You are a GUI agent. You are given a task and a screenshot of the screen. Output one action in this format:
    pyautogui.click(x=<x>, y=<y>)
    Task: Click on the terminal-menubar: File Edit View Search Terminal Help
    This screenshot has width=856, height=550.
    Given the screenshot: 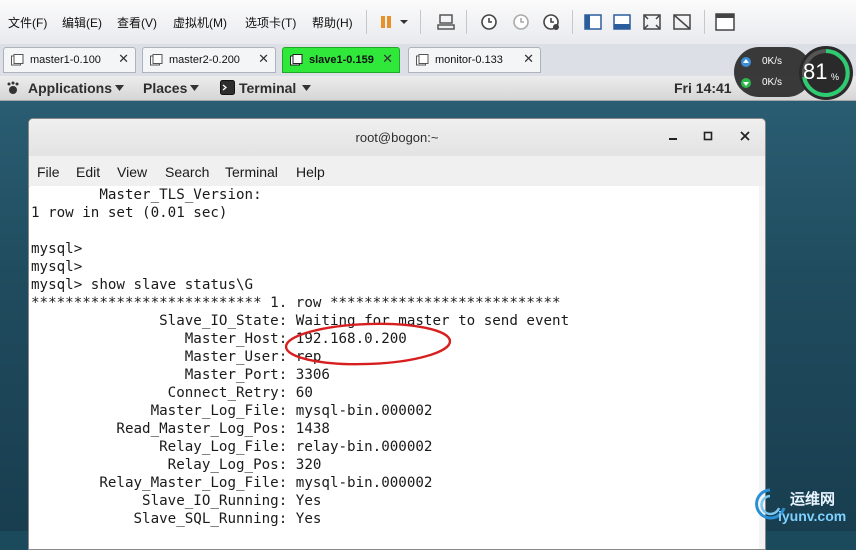 What is the action you would take?
    pyautogui.click(x=397, y=171)
    